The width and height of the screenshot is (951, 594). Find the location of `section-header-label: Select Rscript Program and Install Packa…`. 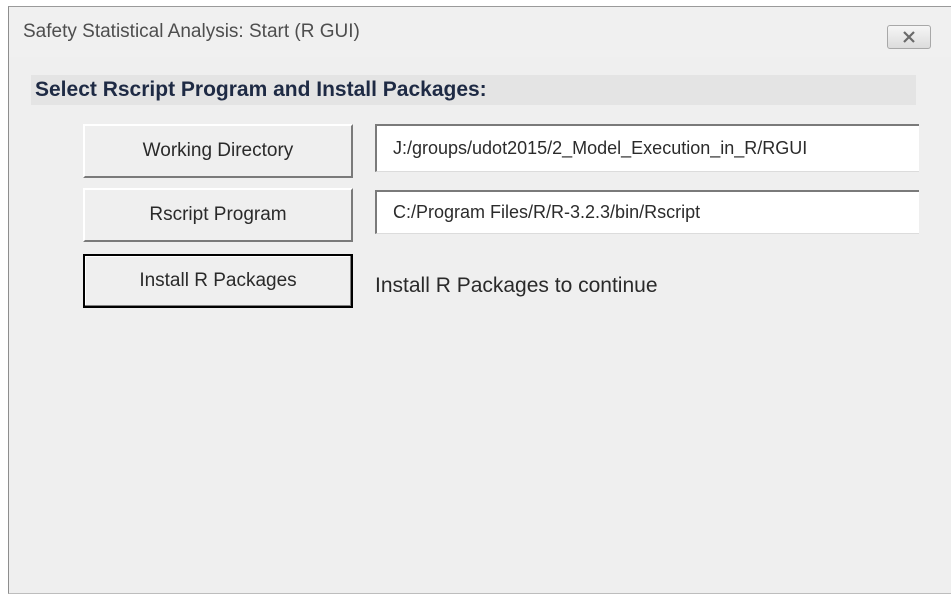

section-header-label: Select Rscript Program and Install Packa… is located at coordinates (261, 89).